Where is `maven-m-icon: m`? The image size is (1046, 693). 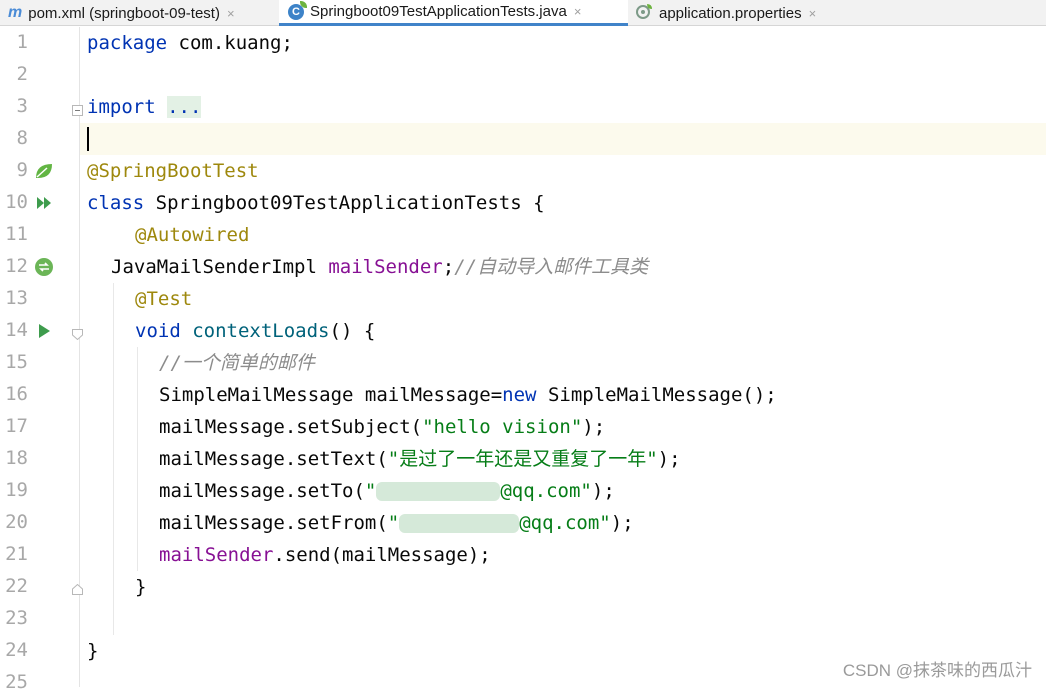 maven-m-icon: m is located at coordinates (15, 12).